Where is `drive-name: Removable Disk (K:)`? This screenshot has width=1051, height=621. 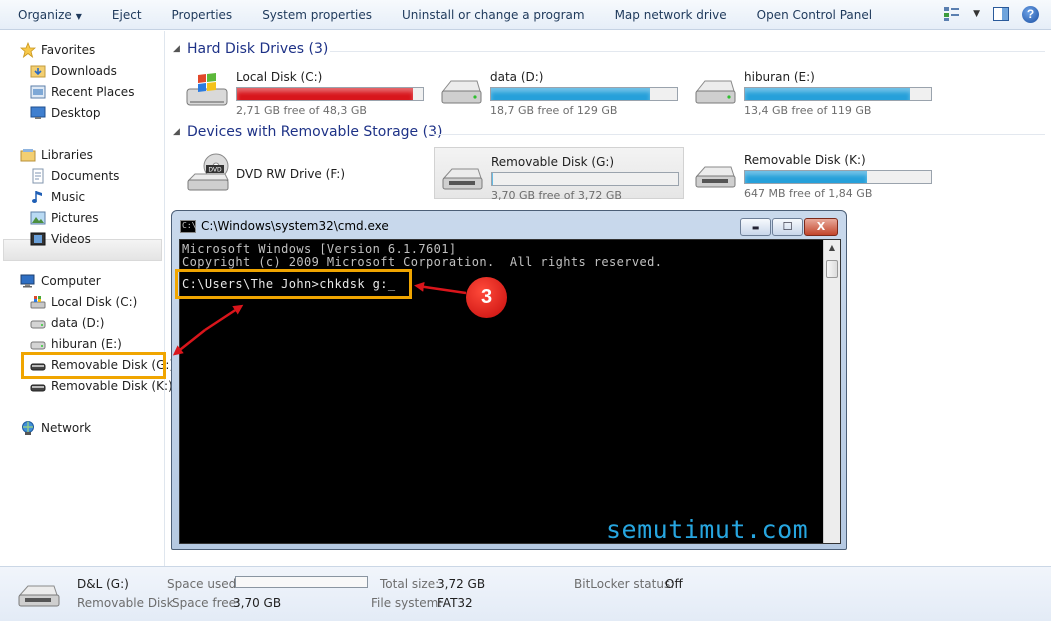
drive-name: Removable Disk (K:) is located at coordinates (805, 160).